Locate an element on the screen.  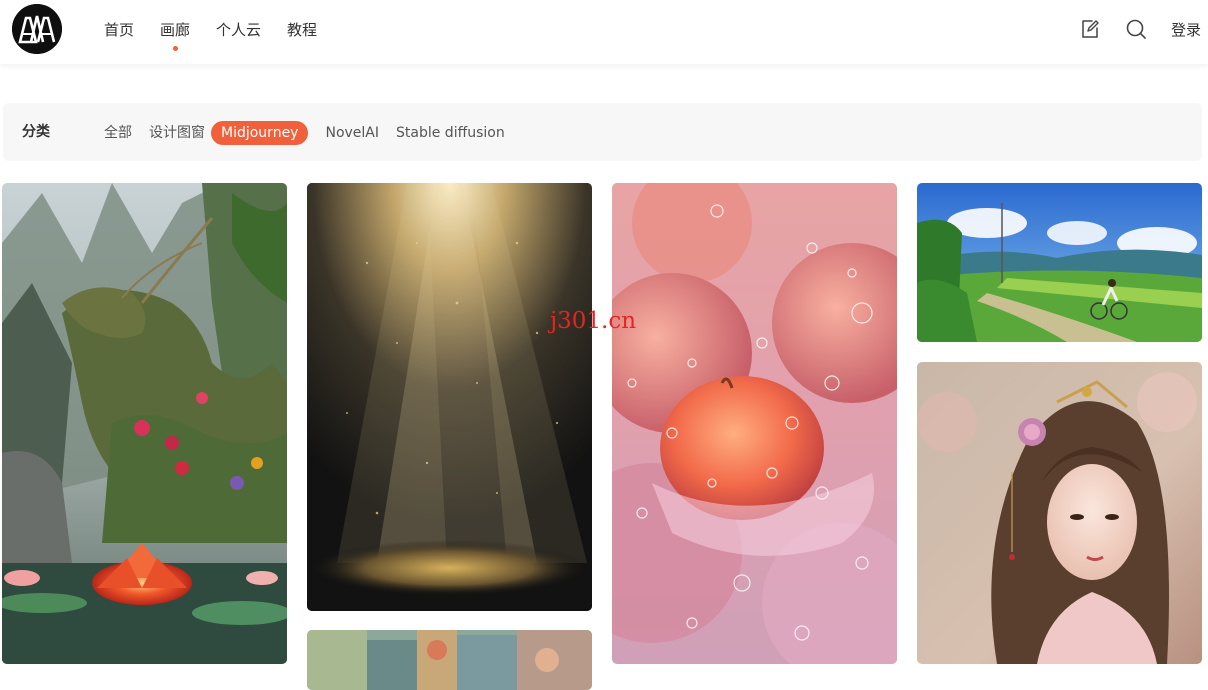
textile-image is located at coordinates (449, 660).